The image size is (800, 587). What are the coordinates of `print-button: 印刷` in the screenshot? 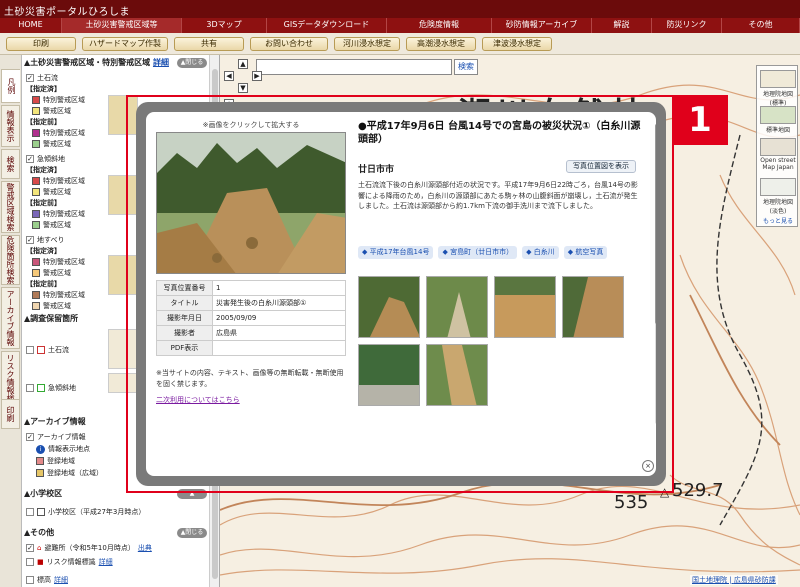 It's located at (41, 44).